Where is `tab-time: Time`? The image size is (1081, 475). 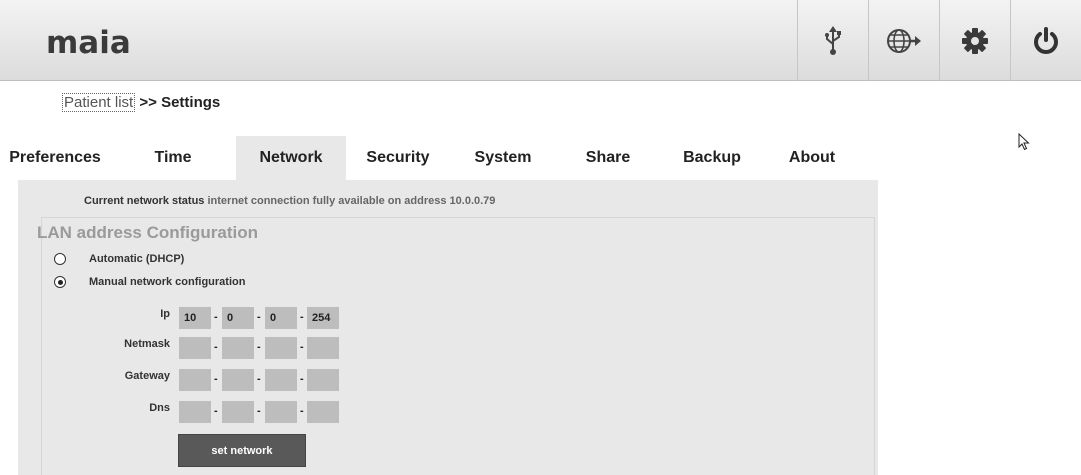
tab-time: Time is located at coordinates (173, 158).